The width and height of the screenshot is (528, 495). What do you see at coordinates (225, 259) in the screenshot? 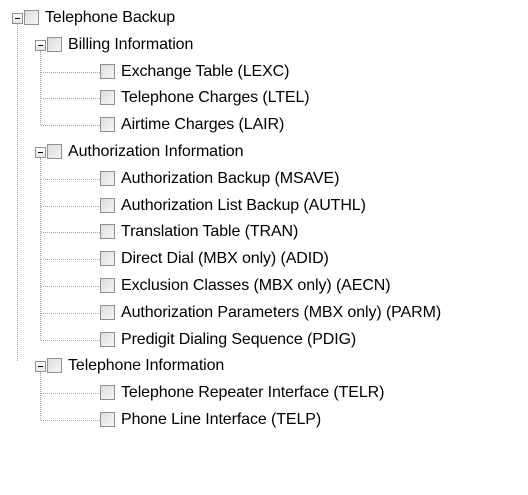
I see `tree-node-label: Direct Dial (MBX only) (ADID)` at bounding box center [225, 259].